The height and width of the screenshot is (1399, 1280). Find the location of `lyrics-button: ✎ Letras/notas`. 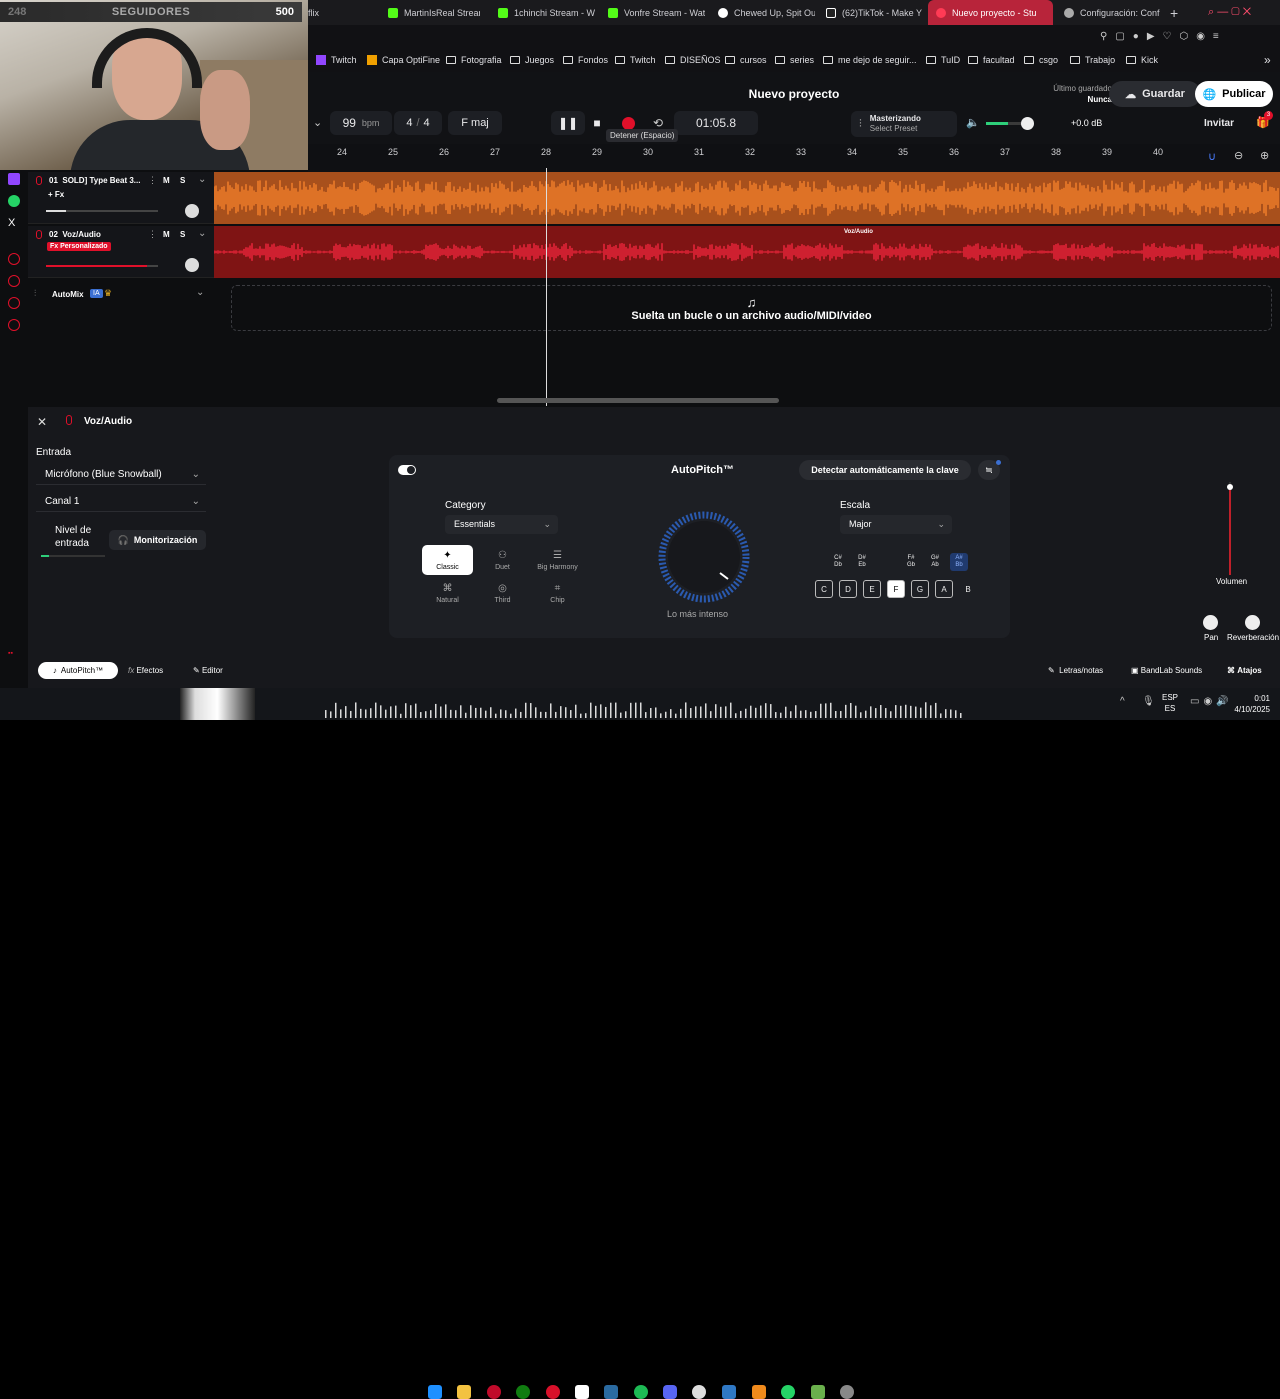

lyrics-button: ✎ Letras/notas is located at coordinates (1075, 670).